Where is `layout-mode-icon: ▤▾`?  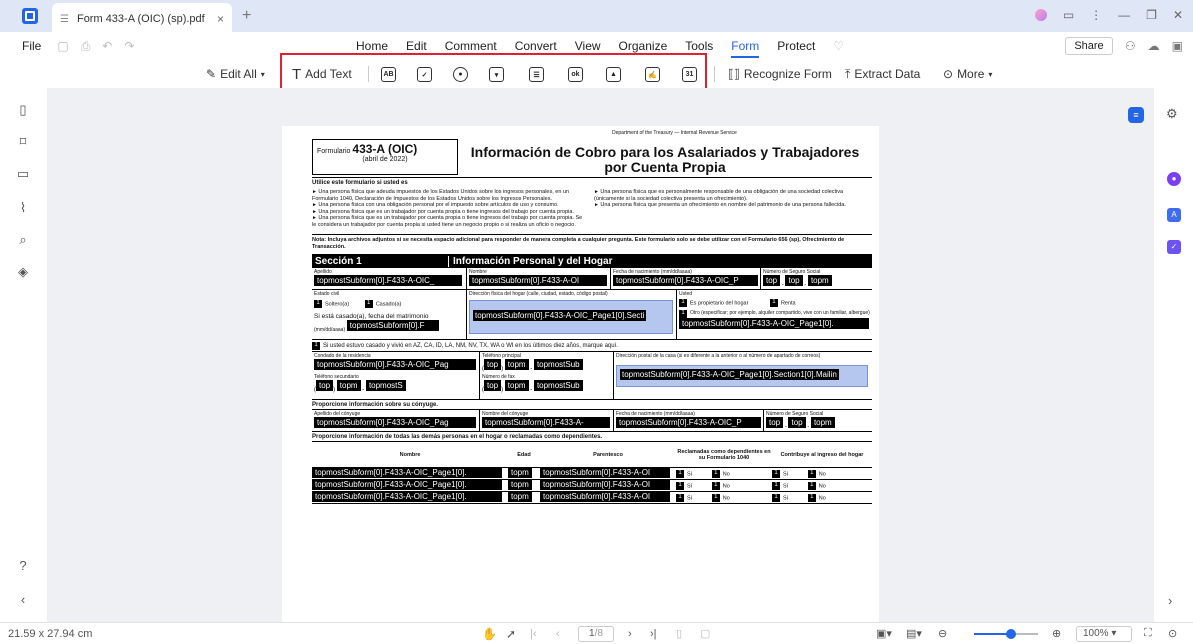 layout-mode-icon: ▤▾ is located at coordinates (914, 633).